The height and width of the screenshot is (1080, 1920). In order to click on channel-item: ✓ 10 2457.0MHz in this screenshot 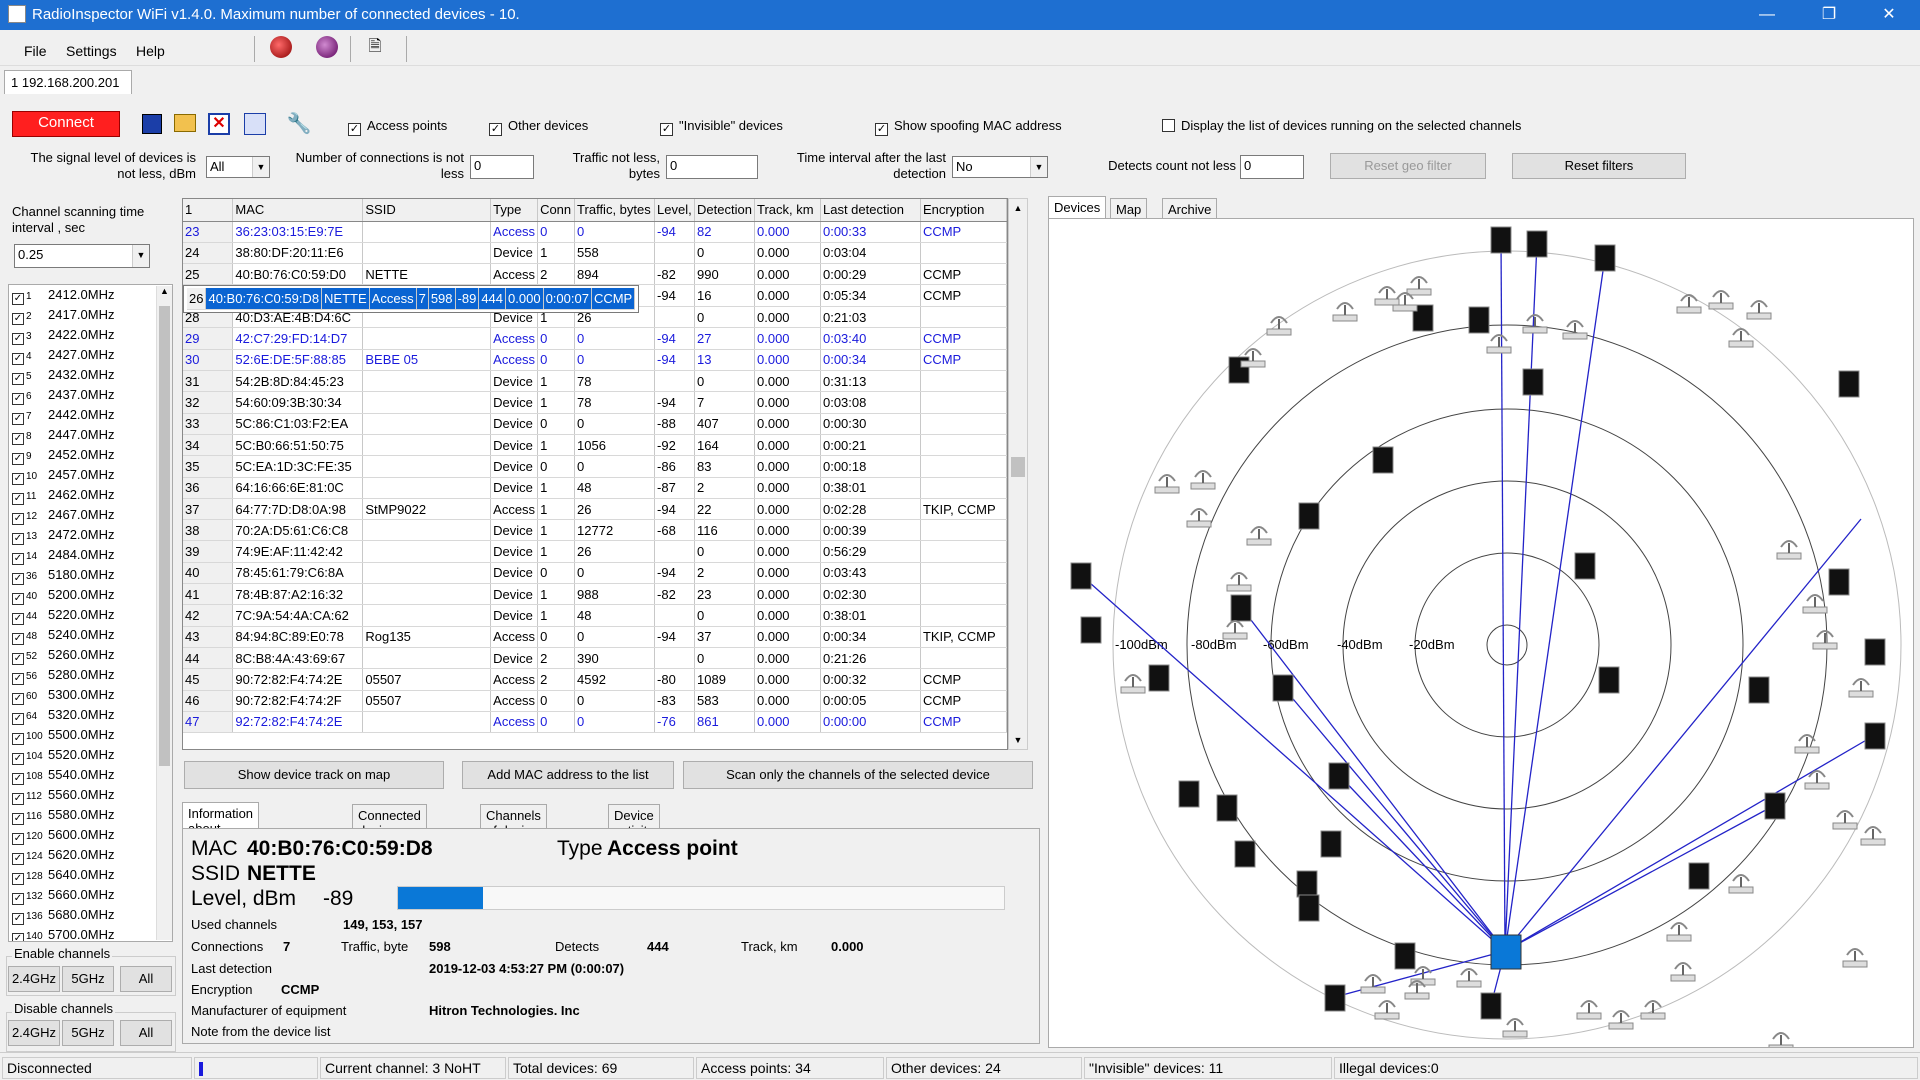, I will do `click(90, 475)`.